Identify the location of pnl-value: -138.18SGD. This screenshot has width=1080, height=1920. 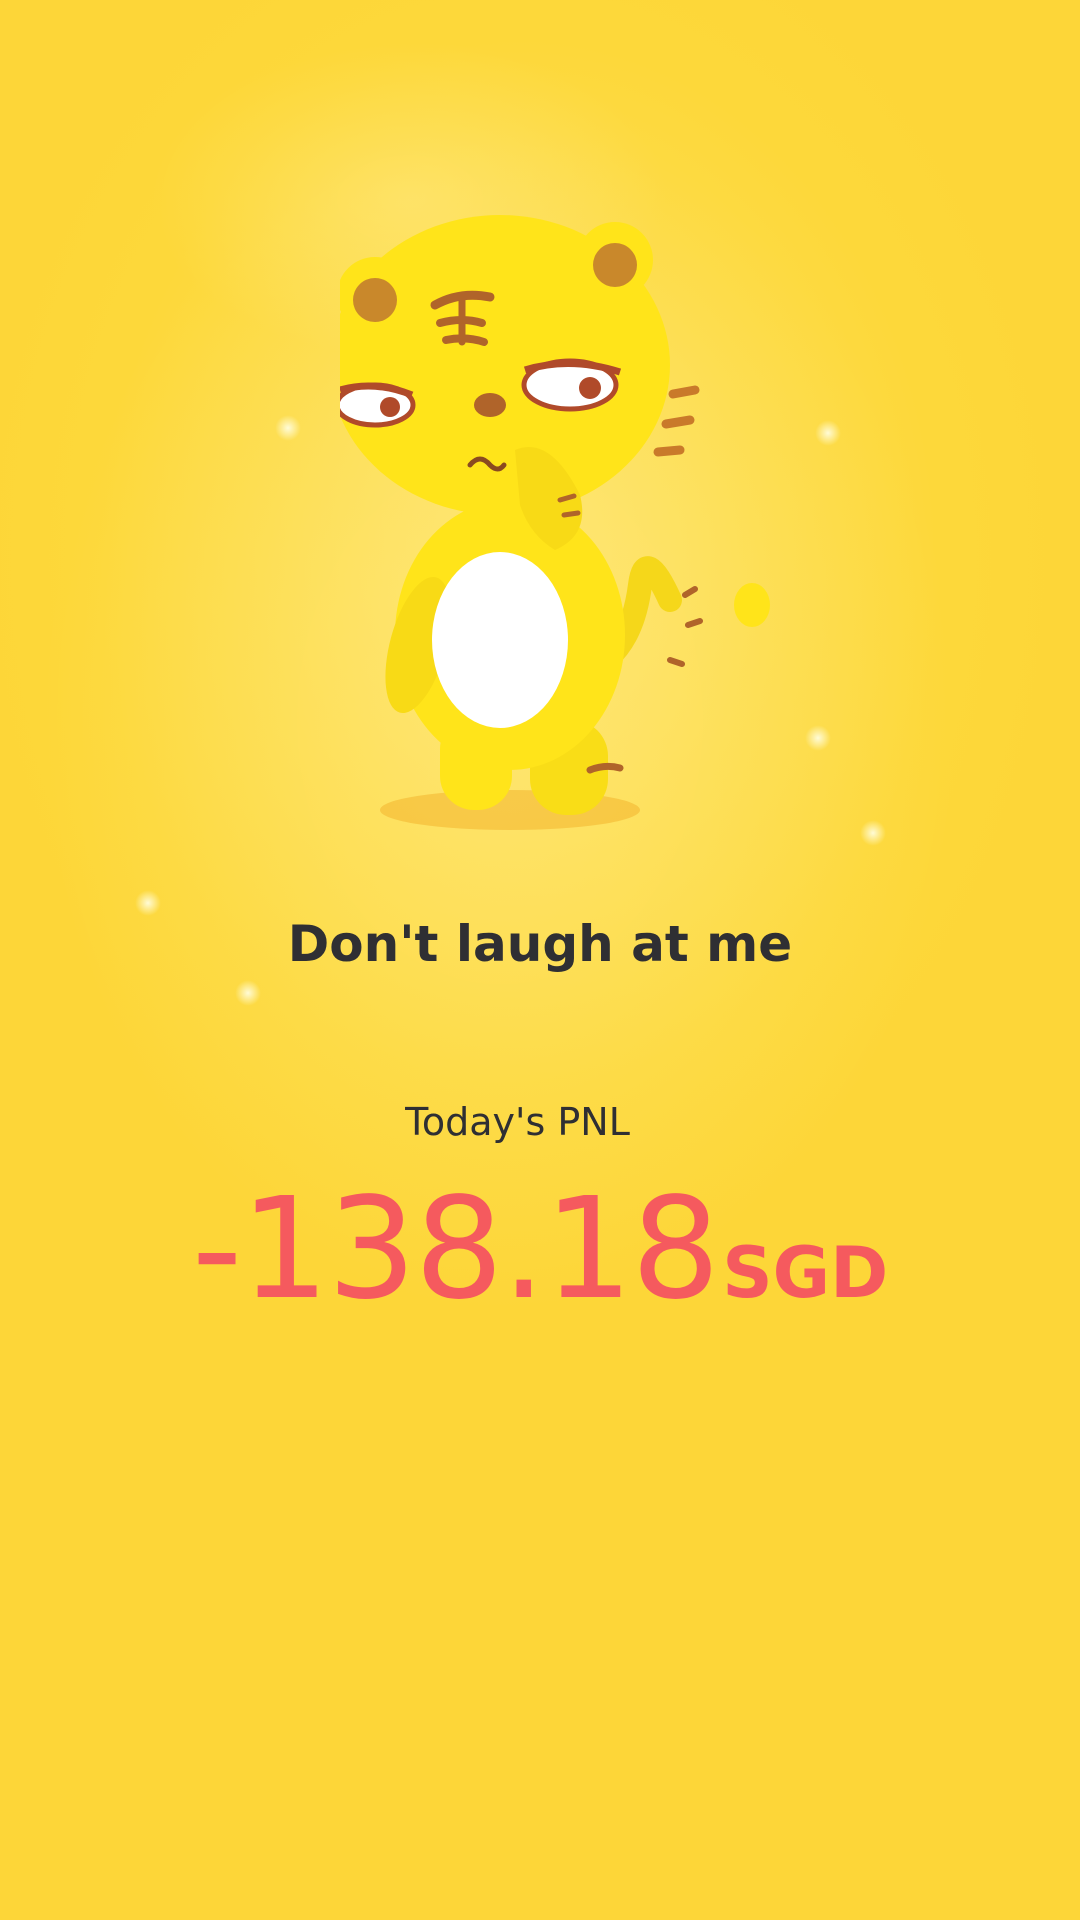
(540, 1250).